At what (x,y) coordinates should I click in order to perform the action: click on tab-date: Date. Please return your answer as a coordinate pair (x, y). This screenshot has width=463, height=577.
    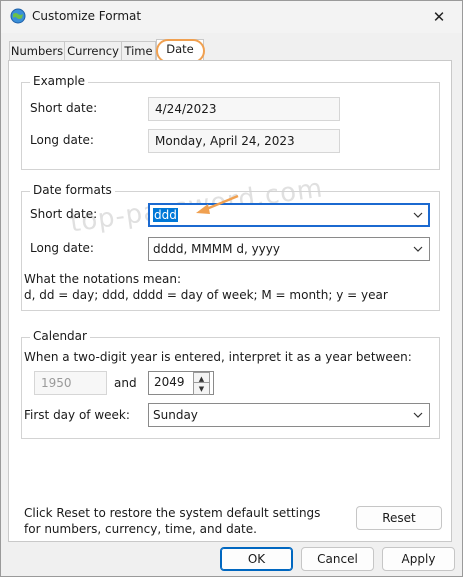
    Looking at the image, I should click on (180, 50).